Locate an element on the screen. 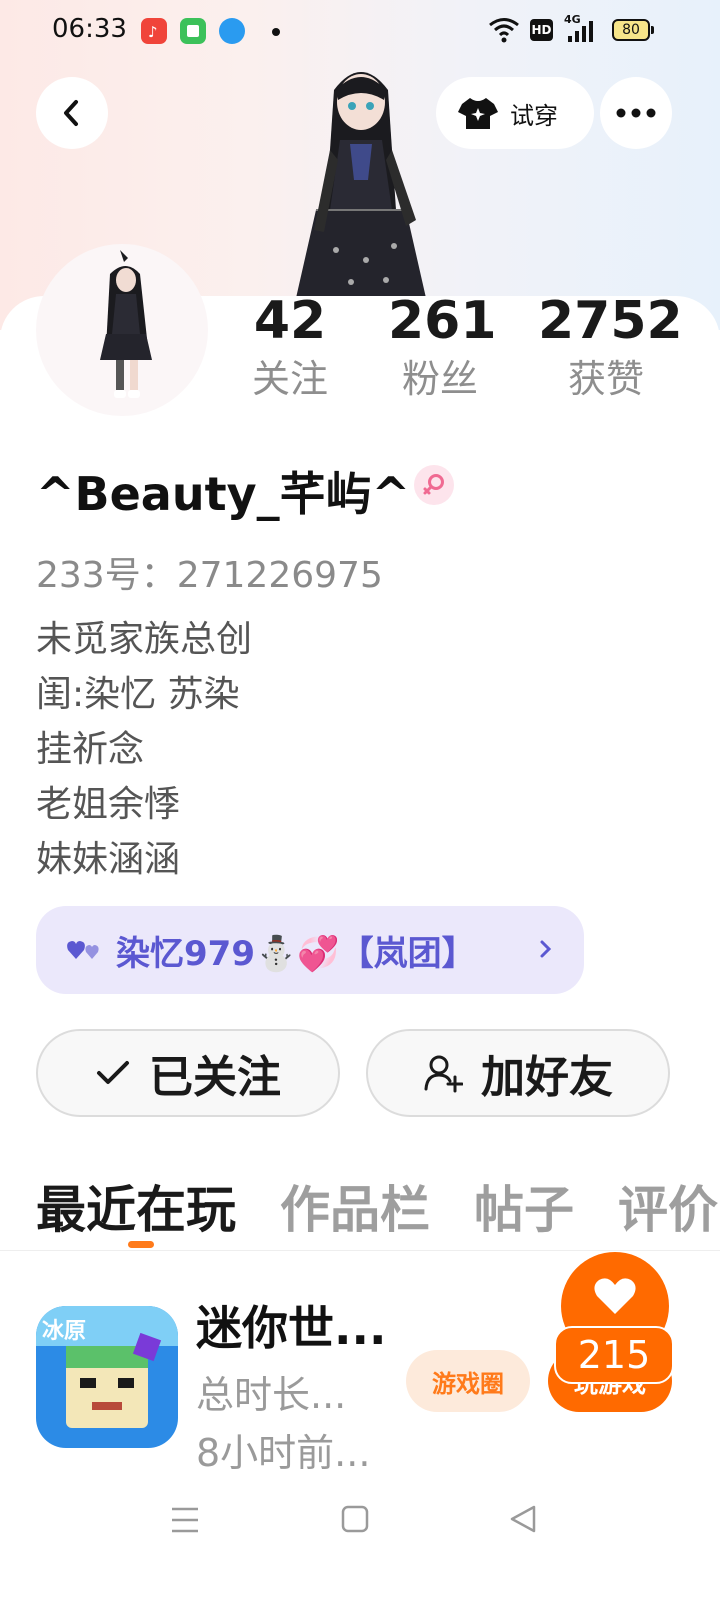  tab-indicator is located at coordinates (141, 1244).